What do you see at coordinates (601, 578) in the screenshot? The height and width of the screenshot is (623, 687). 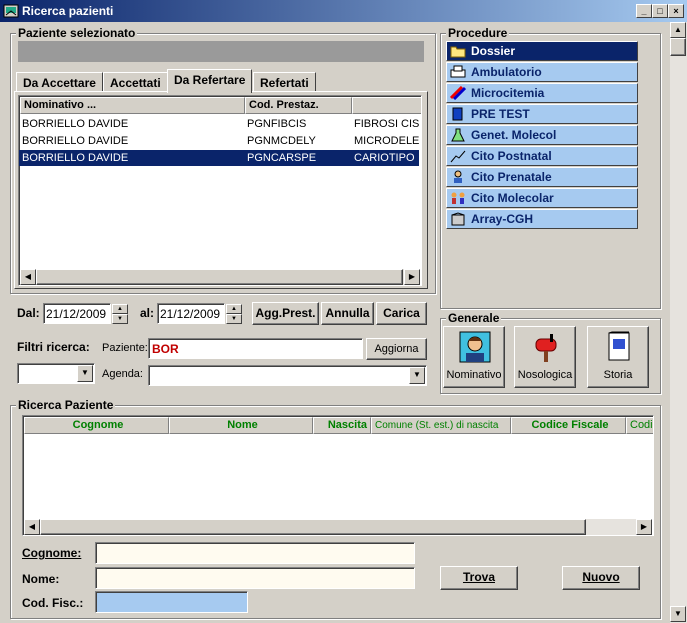 I see `nuovo-button: Nuovo` at bounding box center [601, 578].